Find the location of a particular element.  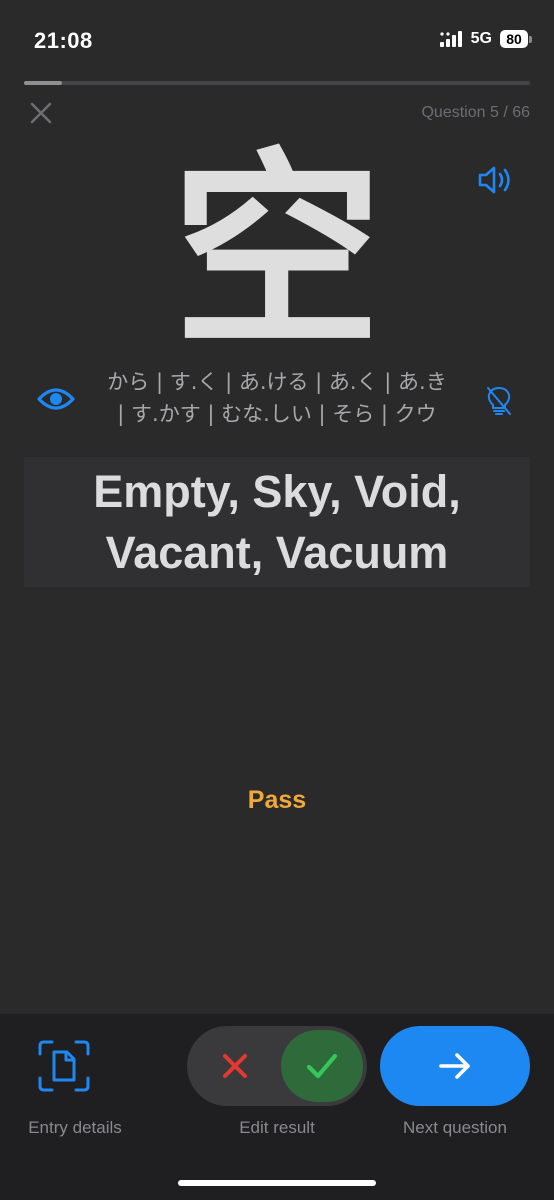

question-counter: Question 5 / 66 is located at coordinates (475, 112).